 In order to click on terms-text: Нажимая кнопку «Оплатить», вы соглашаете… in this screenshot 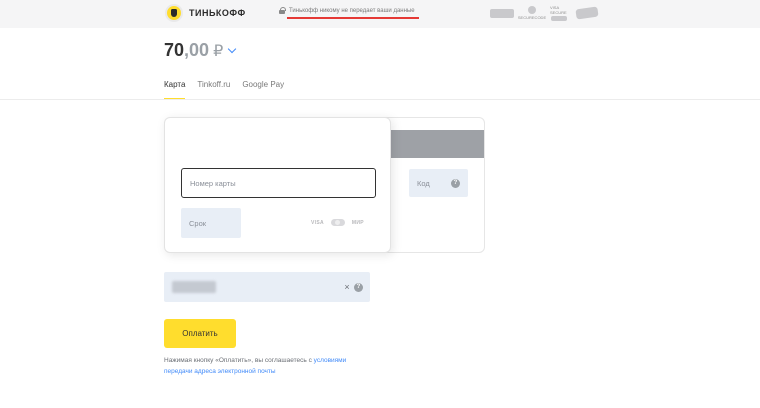, I will do `click(264, 366)`.